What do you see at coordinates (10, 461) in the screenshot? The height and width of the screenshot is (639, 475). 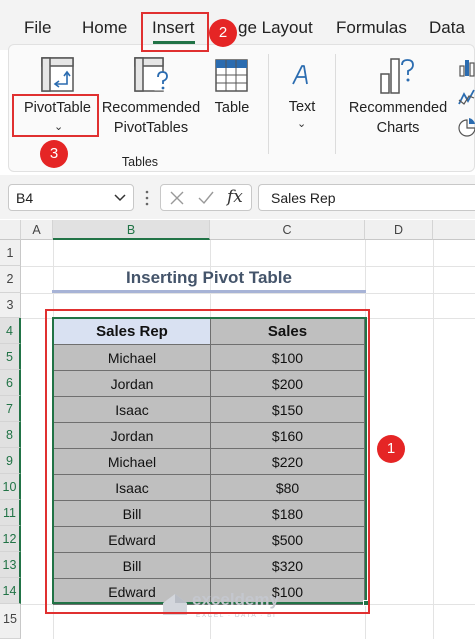 I see `row-header: 9` at bounding box center [10, 461].